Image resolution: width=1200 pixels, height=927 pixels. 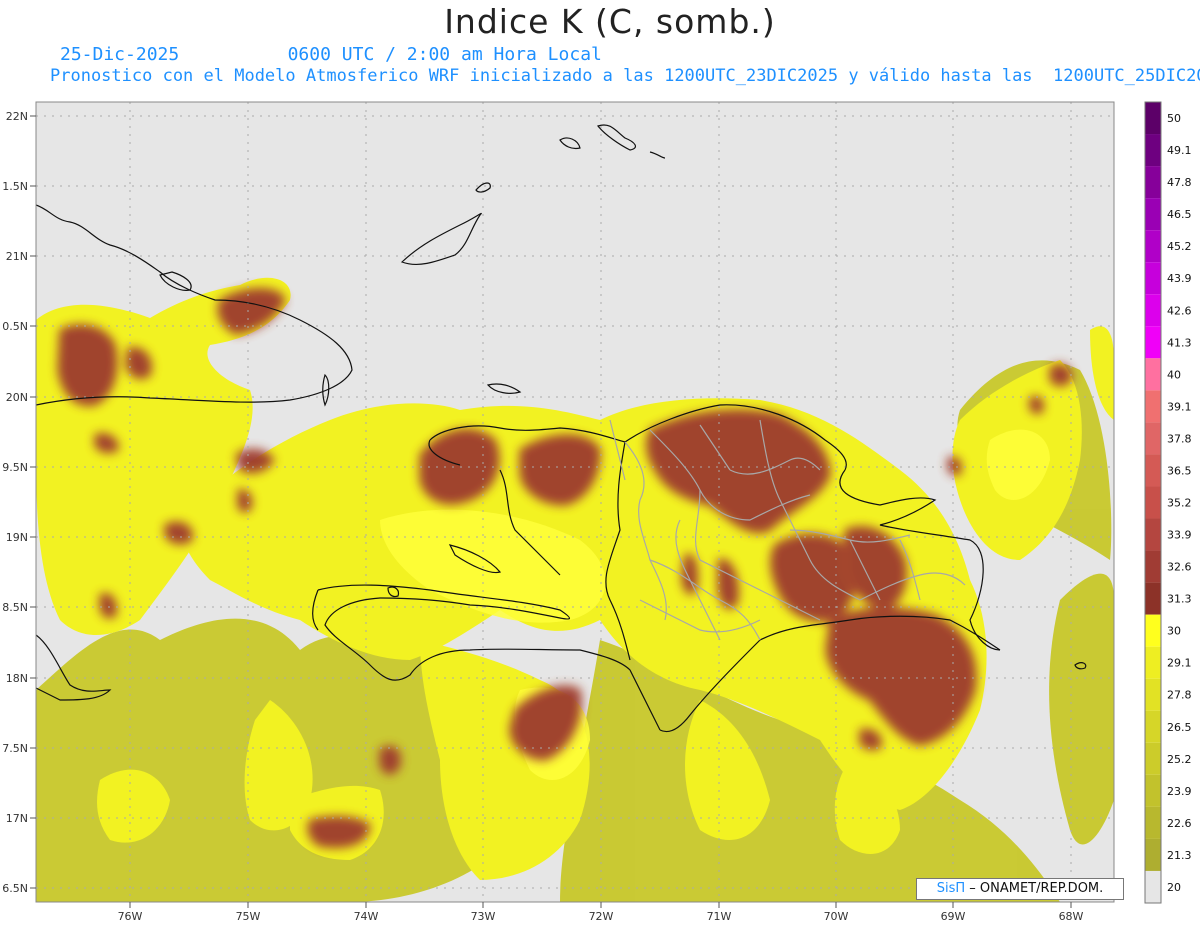 I want to click on lon-label: 71W, so click(x=719, y=916).